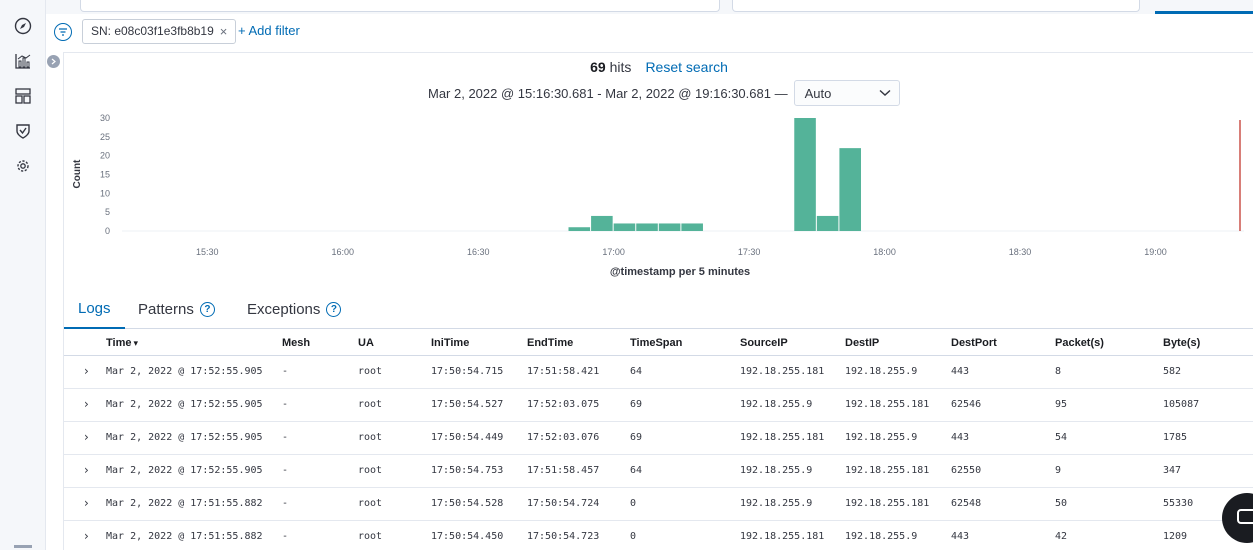  What do you see at coordinates (550, 343) in the screenshot?
I see `column-header-endtime: EndTime` at bounding box center [550, 343].